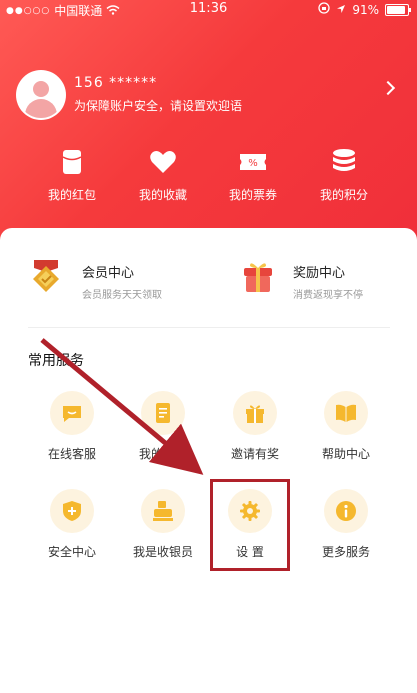  I want to click on annotation-highlight-box, so click(250, 525).